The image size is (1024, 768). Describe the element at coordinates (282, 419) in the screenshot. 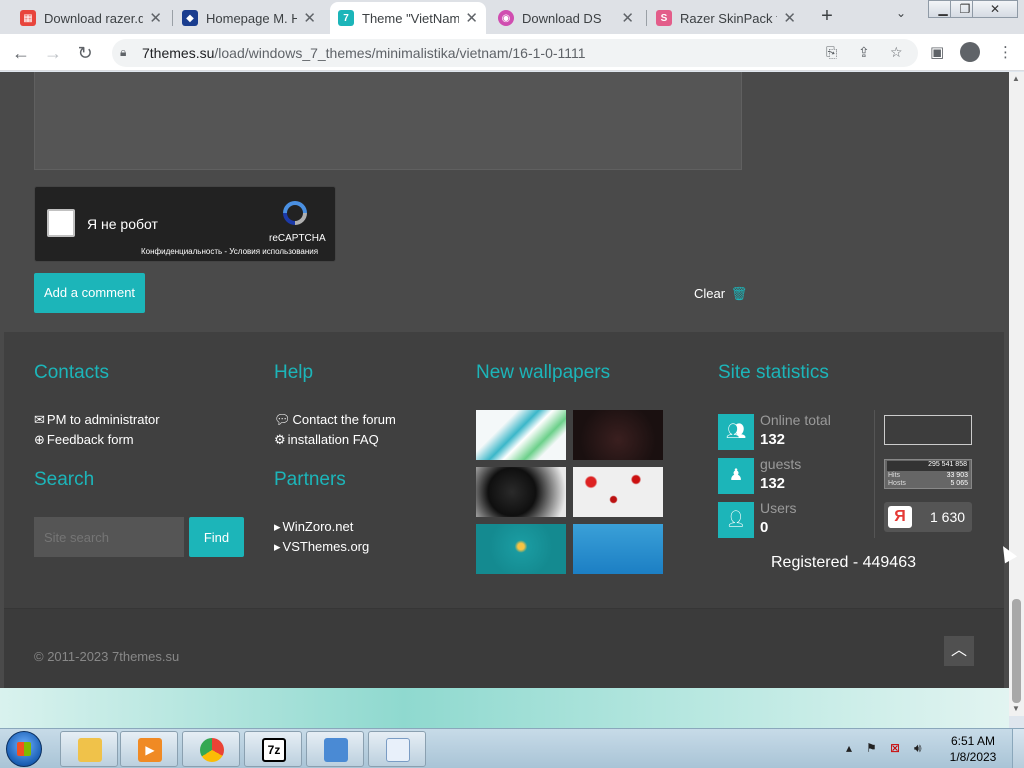

I see `comment-icon: 💬︎` at that location.